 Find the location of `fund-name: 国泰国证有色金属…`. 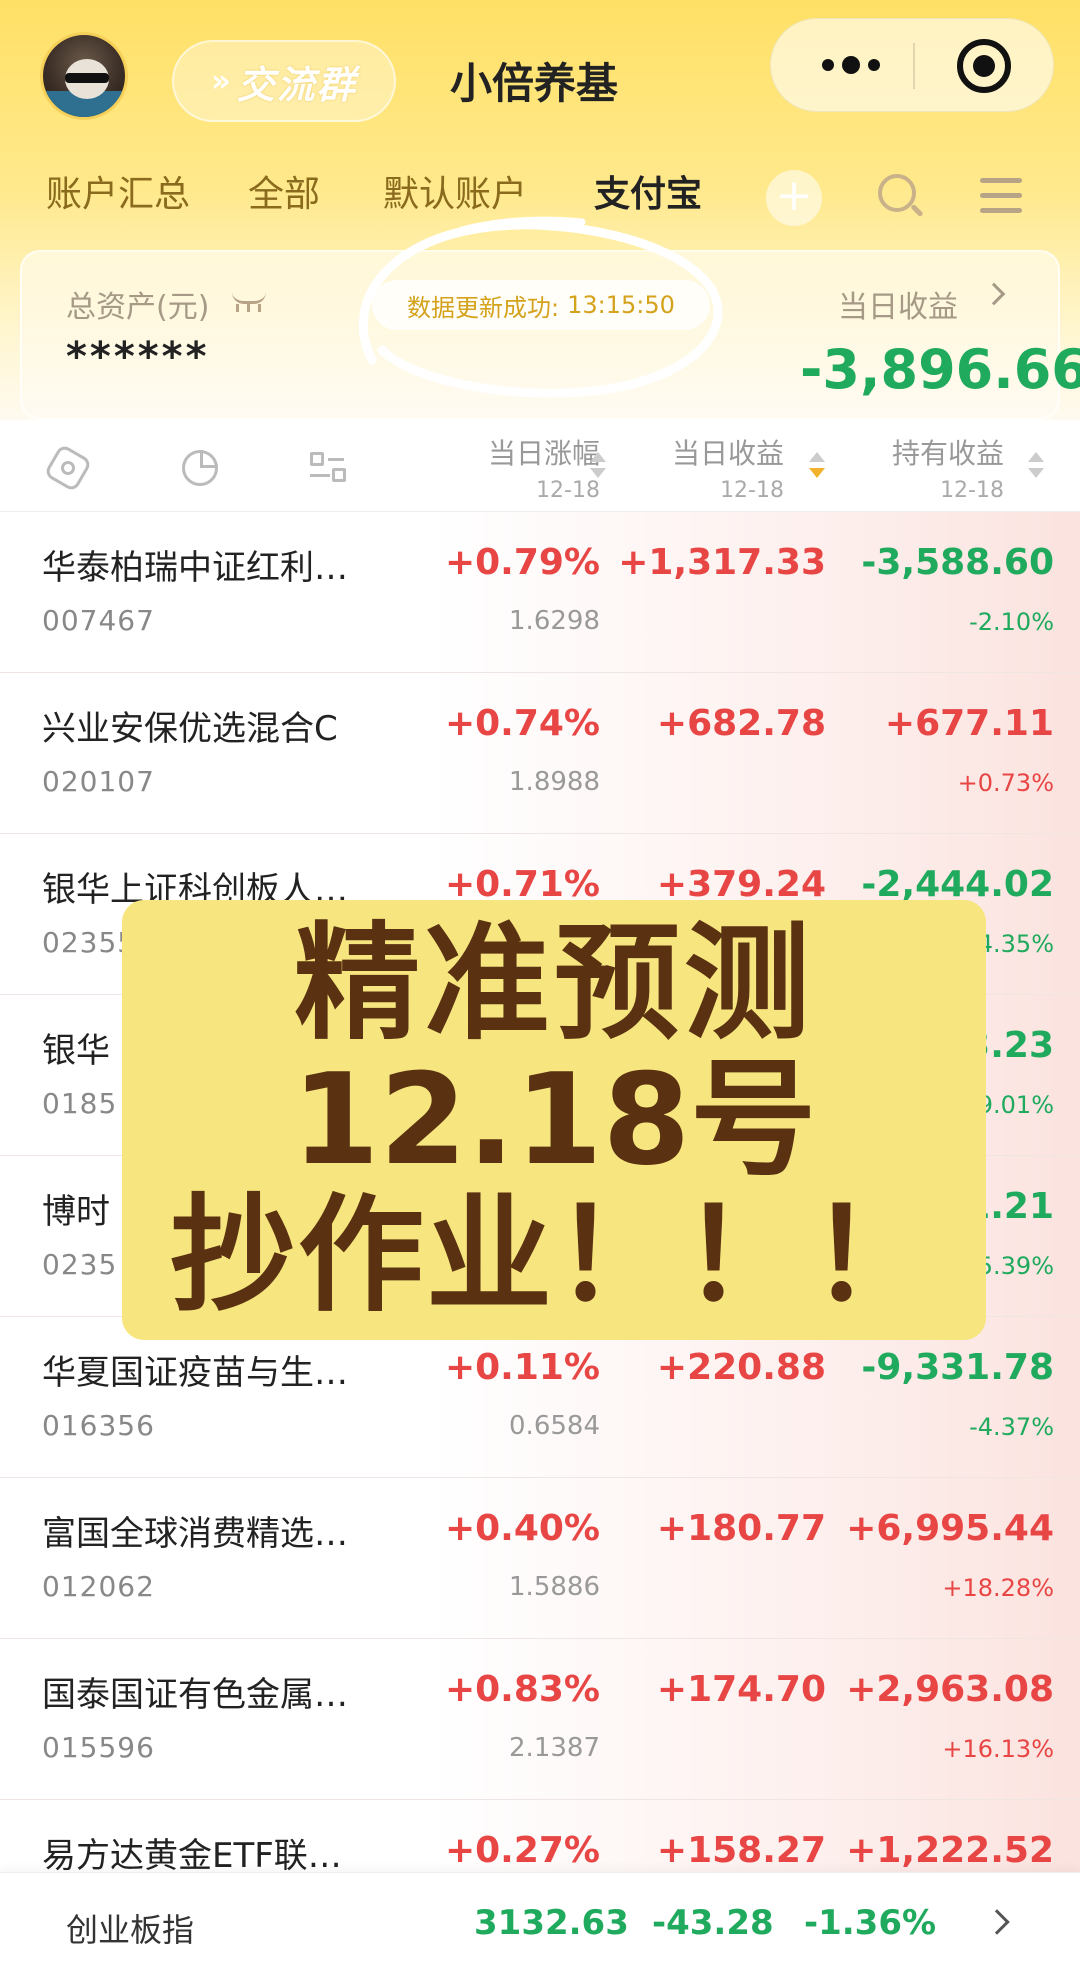

fund-name: 国泰国证有色金属… is located at coordinates (195, 1695).